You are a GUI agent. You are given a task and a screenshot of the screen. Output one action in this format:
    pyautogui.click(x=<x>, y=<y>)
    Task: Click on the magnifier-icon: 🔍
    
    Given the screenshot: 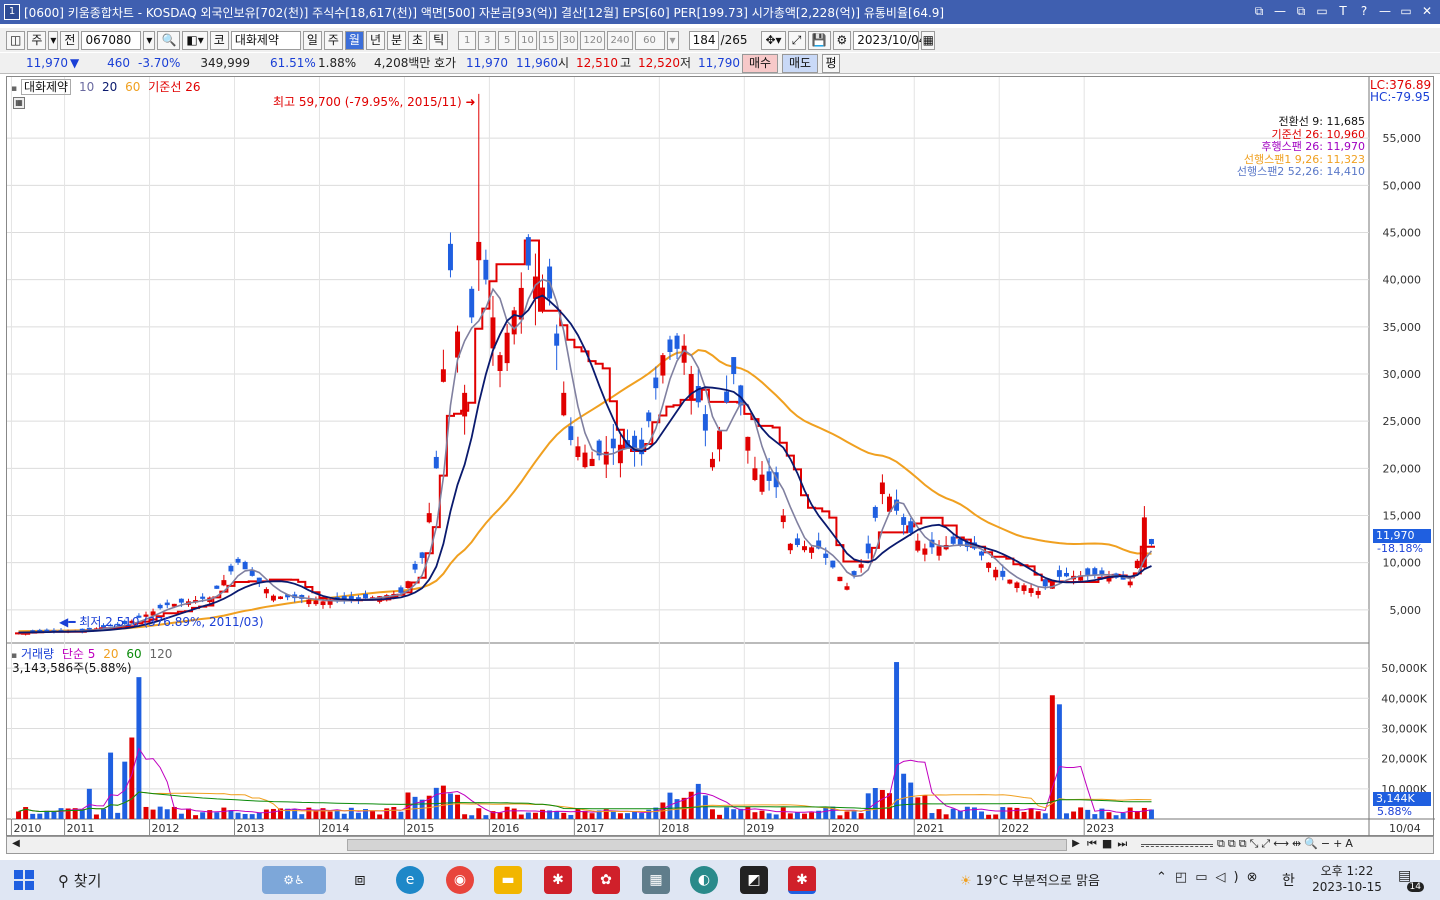 What is the action you would take?
    pyautogui.click(x=1312, y=843)
    